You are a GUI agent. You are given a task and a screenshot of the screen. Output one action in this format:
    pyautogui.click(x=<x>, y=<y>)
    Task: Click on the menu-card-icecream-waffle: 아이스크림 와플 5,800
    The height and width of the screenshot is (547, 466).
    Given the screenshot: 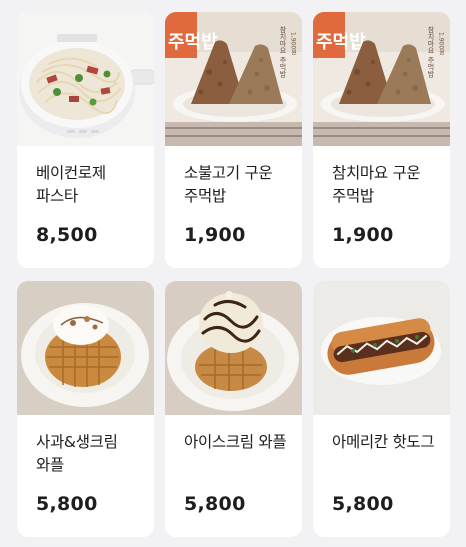 What is the action you would take?
    pyautogui.click(x=233, y=409)
    